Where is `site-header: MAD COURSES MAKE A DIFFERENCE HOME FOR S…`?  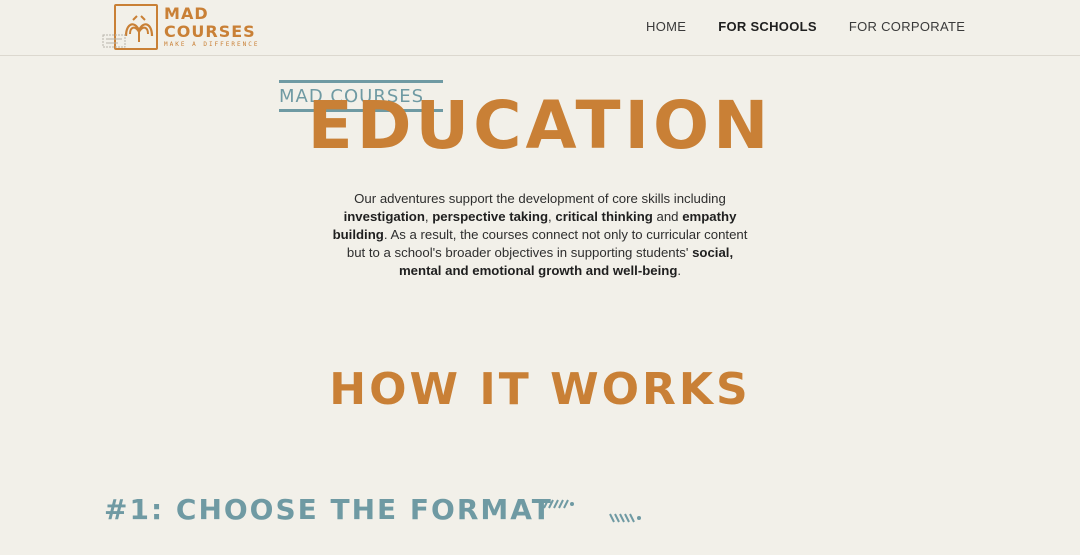
site-header: MAD COURSES MAKE A DIFFERENCE HOME FOR S… is located at coordinates (540, 28).